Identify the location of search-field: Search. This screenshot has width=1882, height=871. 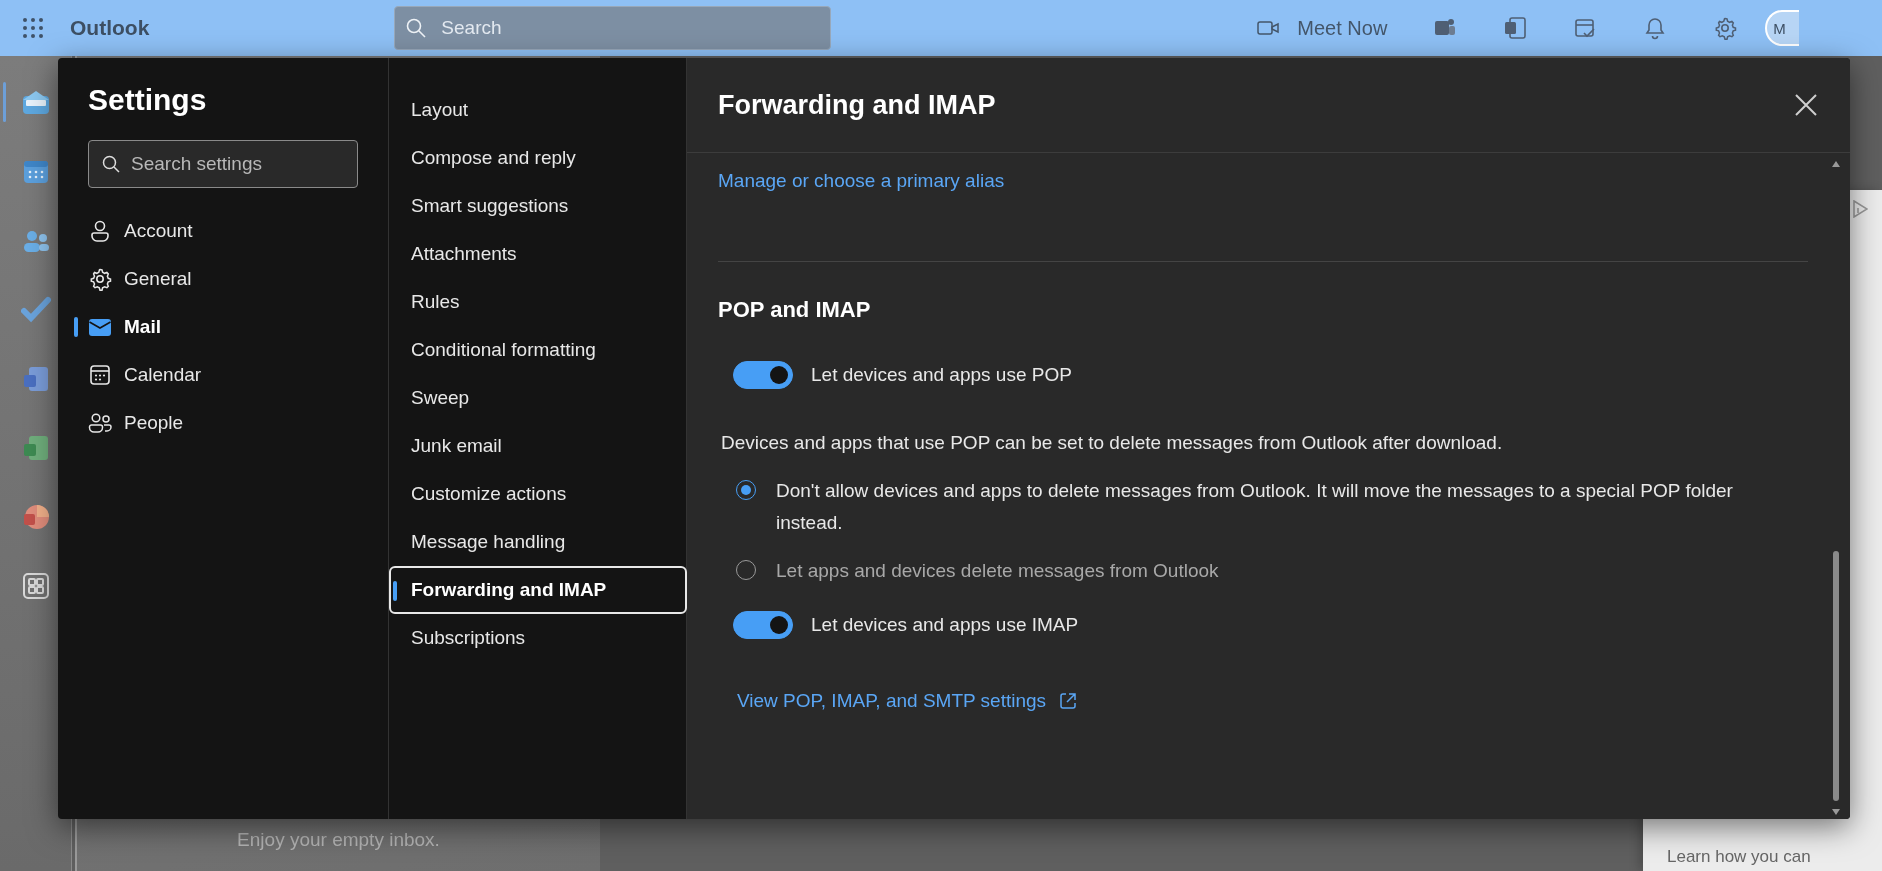
(613, 28).